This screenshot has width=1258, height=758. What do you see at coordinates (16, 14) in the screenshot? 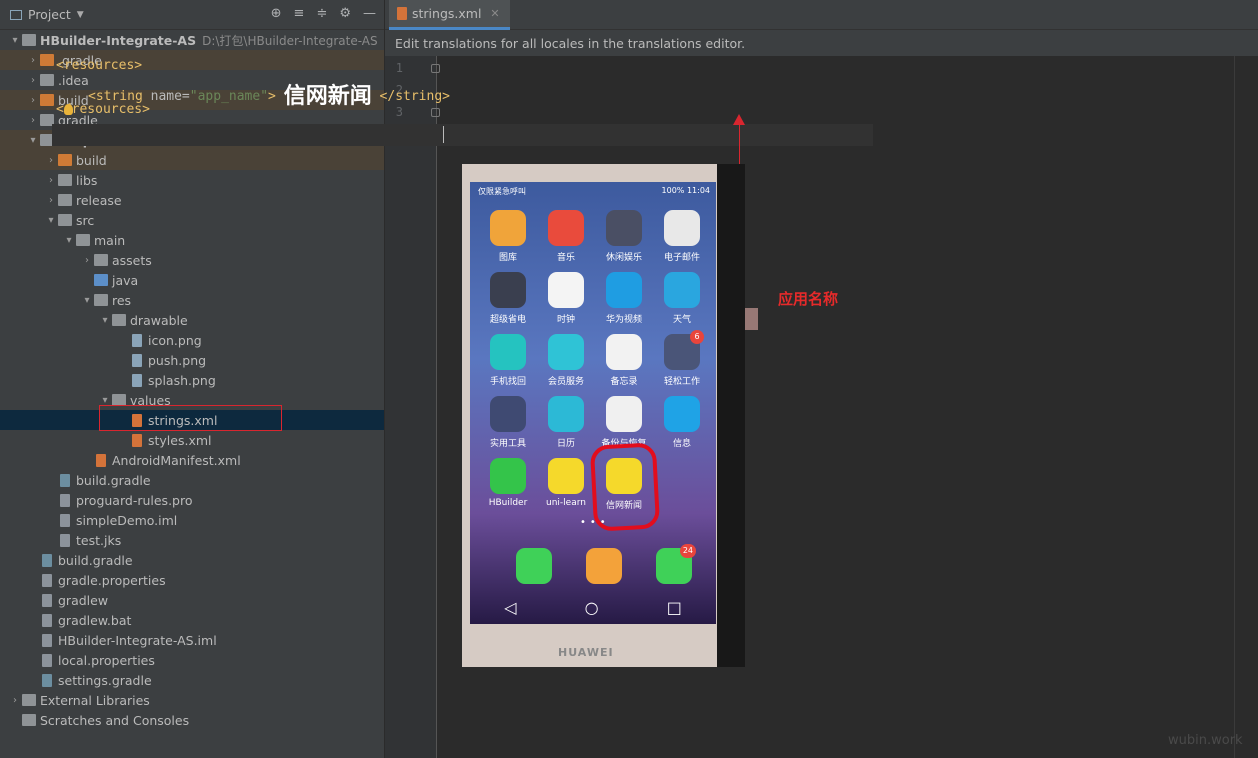
I see `project-view-icon` at bounding box center [16, 14].